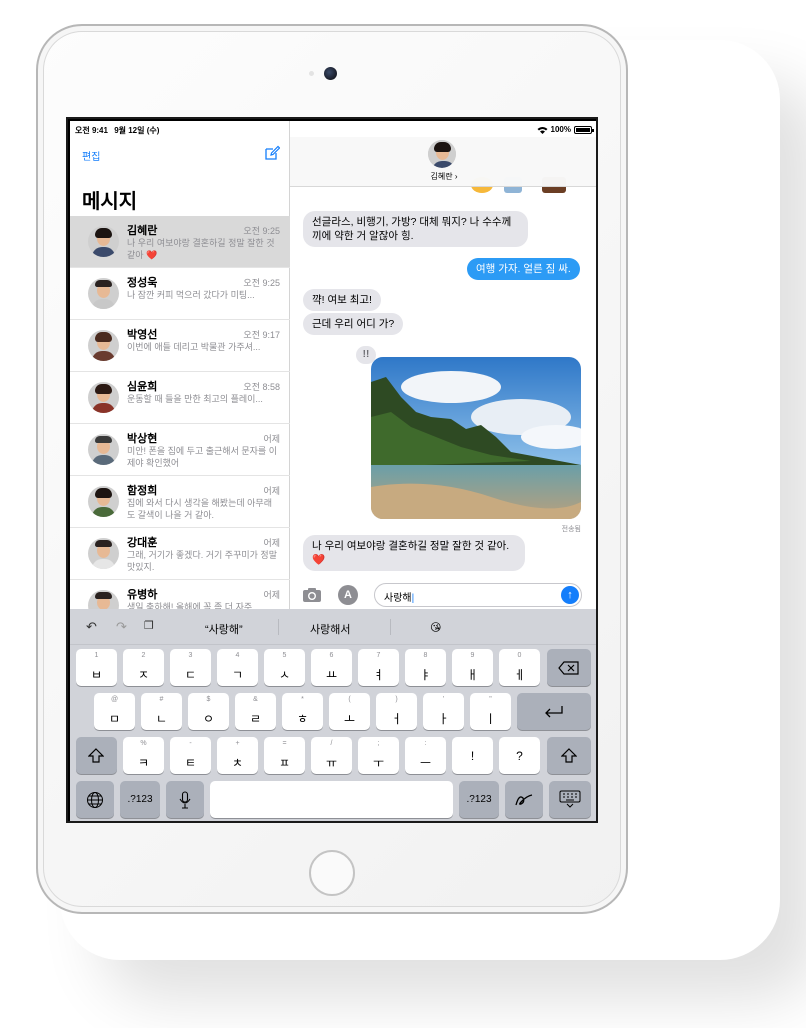  What do you see at coordinates (161, 711) in the screenshot?
I see `key: # ㄴ` at bounding box center [161, 711].